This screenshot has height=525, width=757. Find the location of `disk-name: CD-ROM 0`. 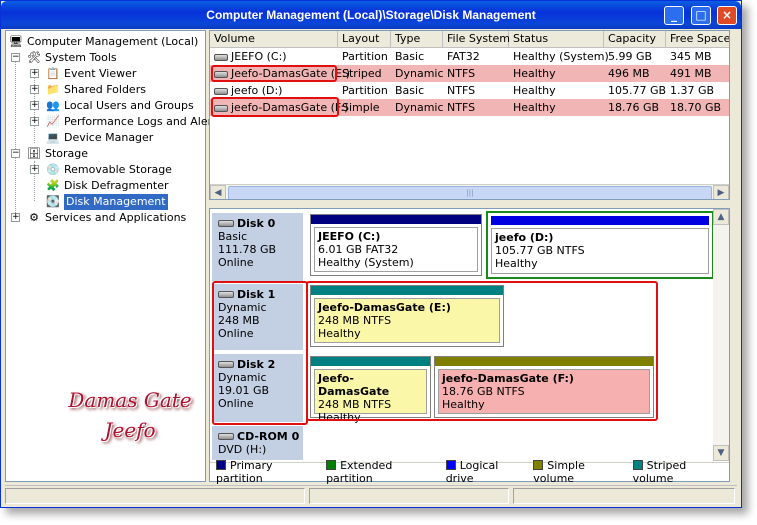

disk-name: CD-ROM 0 is located at coordinates (268, 436).